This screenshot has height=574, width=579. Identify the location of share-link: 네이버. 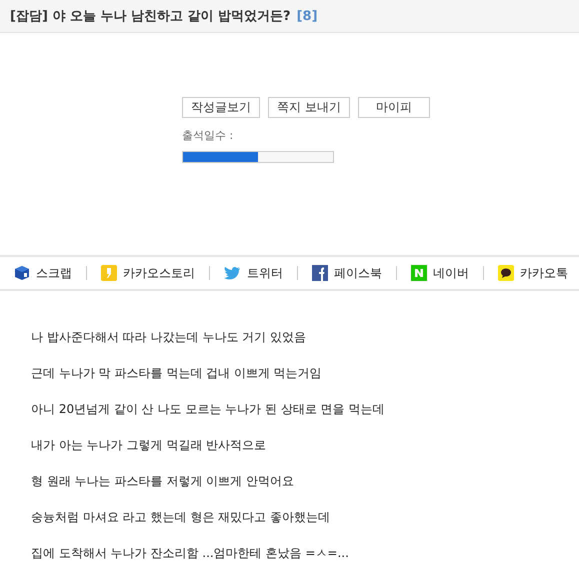
(440, 273).